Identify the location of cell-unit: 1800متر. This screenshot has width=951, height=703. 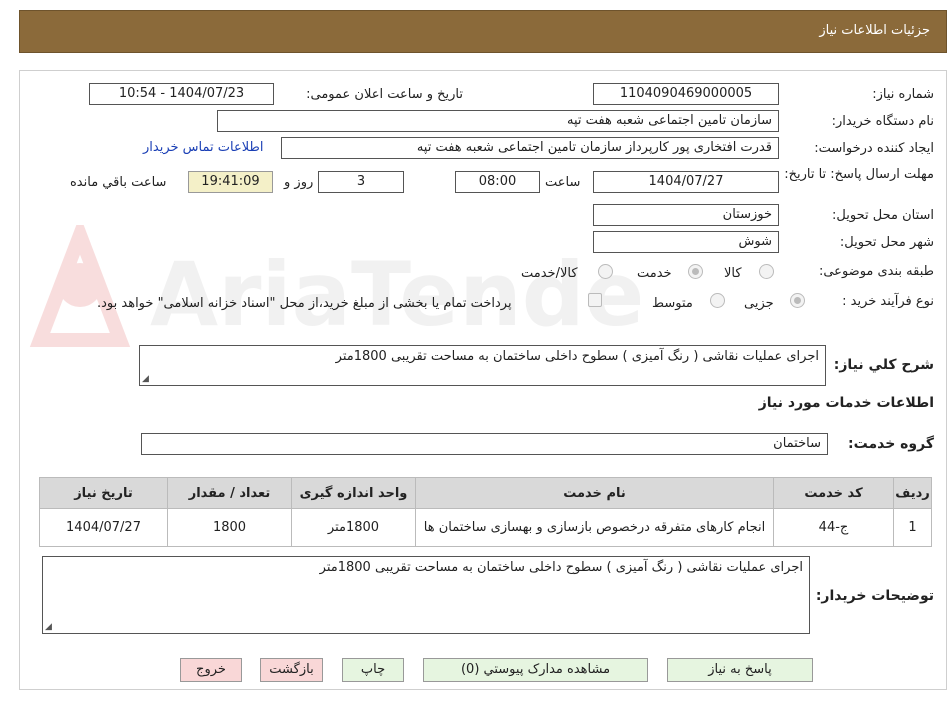
(353, 527).